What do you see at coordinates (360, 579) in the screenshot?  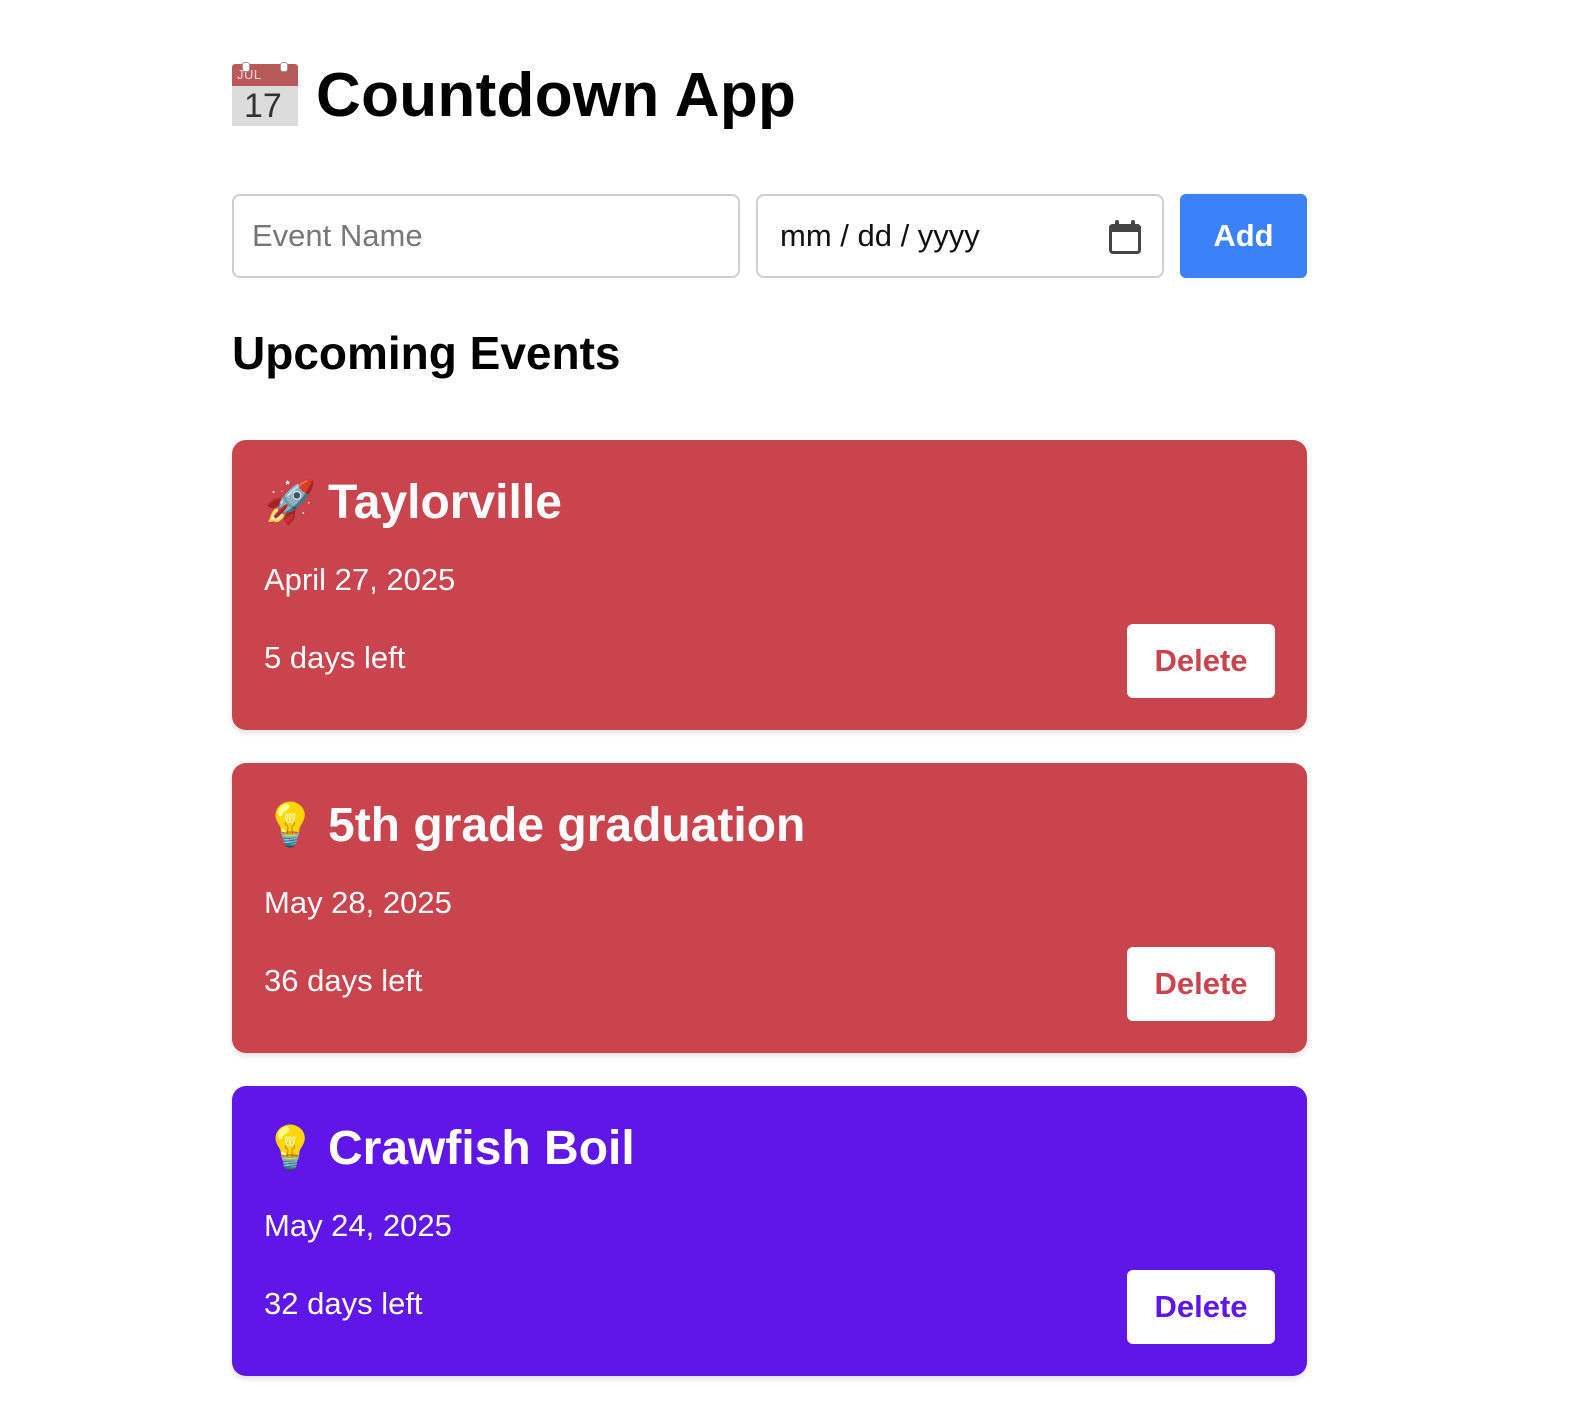 I see `event-date: April 27, 2025` at bounding box center [360, 579].